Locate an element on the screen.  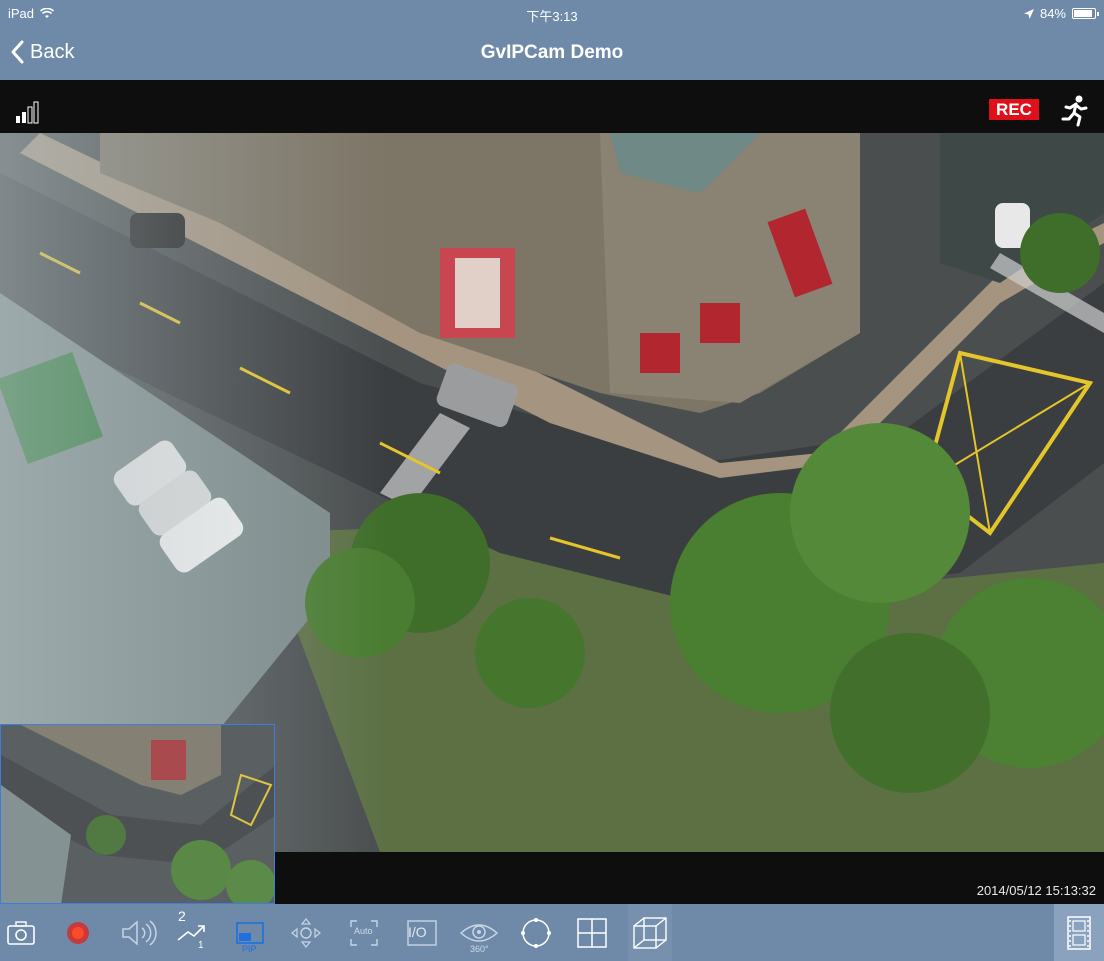
io-button: I/O is located at coordinates (422, 932).